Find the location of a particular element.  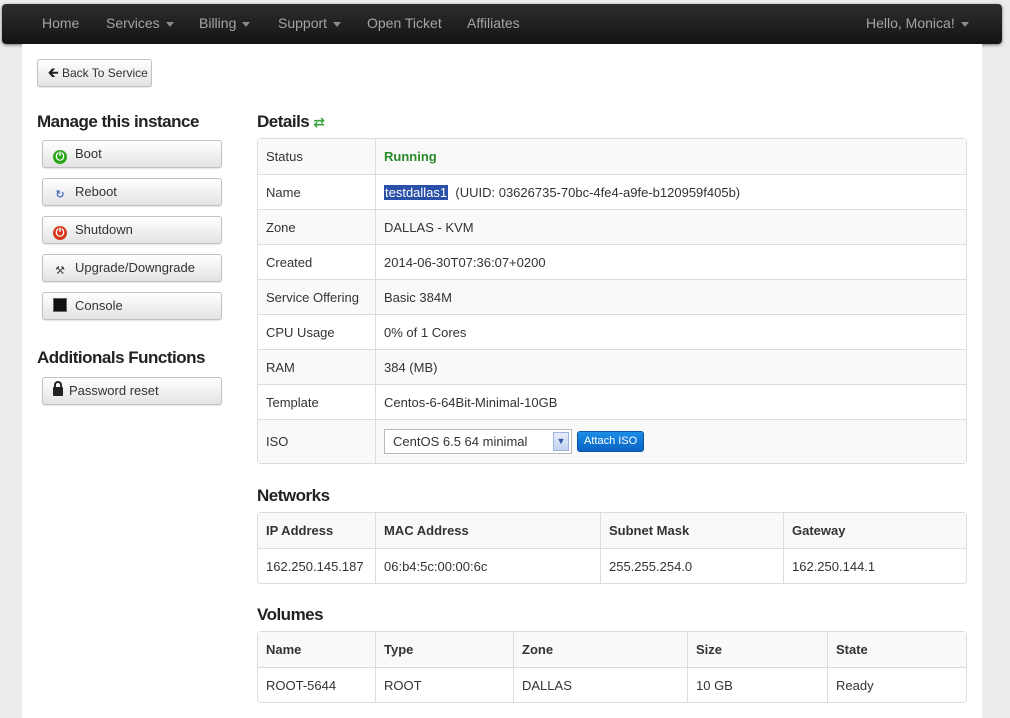

table-row: Created 2014-06-30T07:36:07+0200 is located at coordinates (612, 261).